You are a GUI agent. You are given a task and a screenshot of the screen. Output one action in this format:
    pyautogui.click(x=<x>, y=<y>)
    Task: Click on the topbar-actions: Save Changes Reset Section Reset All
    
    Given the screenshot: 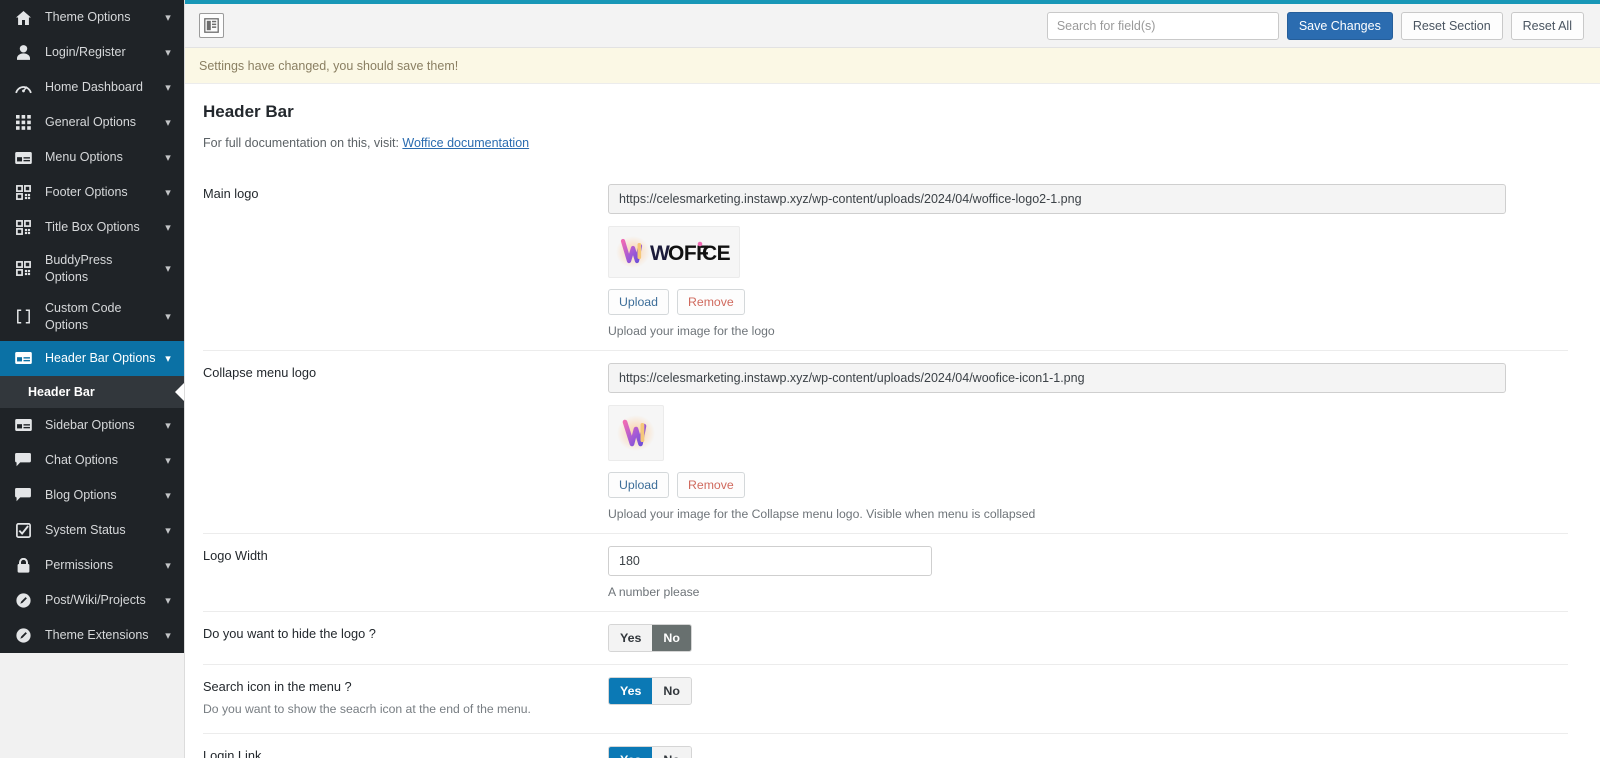 What is the action you would take?
    pyautogui.click(x=1315, y=25)
    